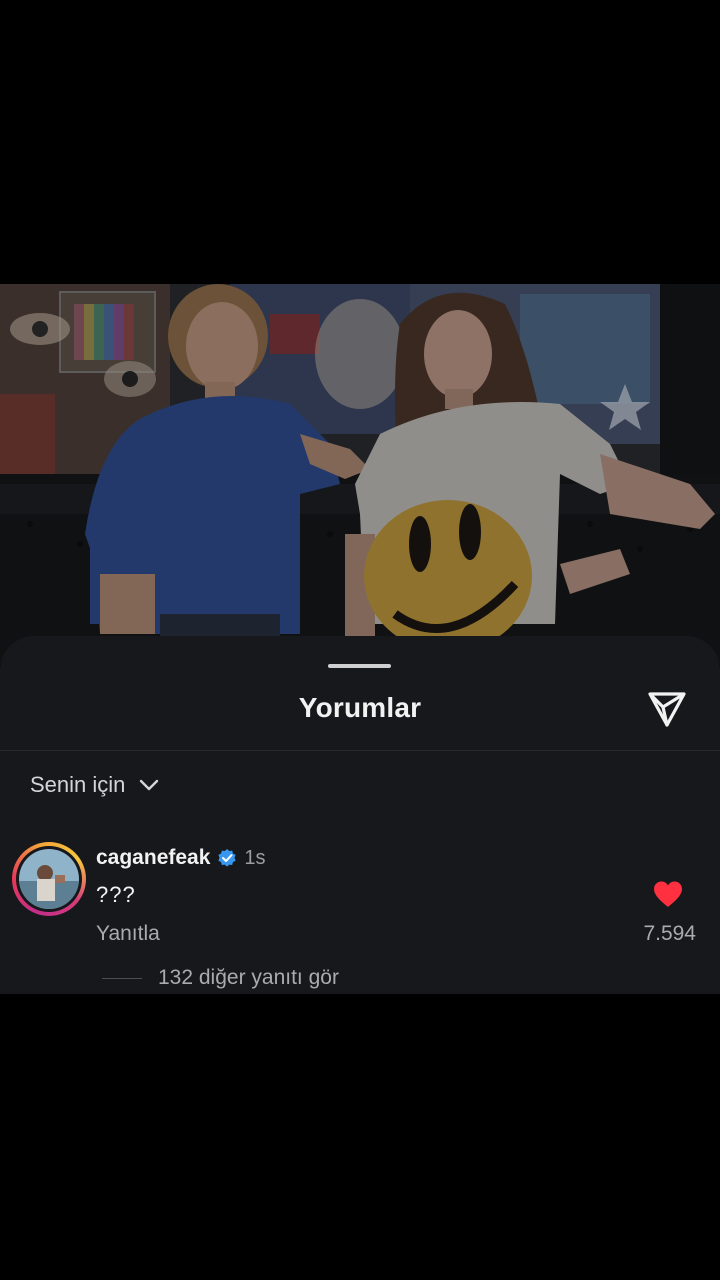 The image size is (720, 1280). I want to click on comment-username: caganefeak, so click(153, 858).